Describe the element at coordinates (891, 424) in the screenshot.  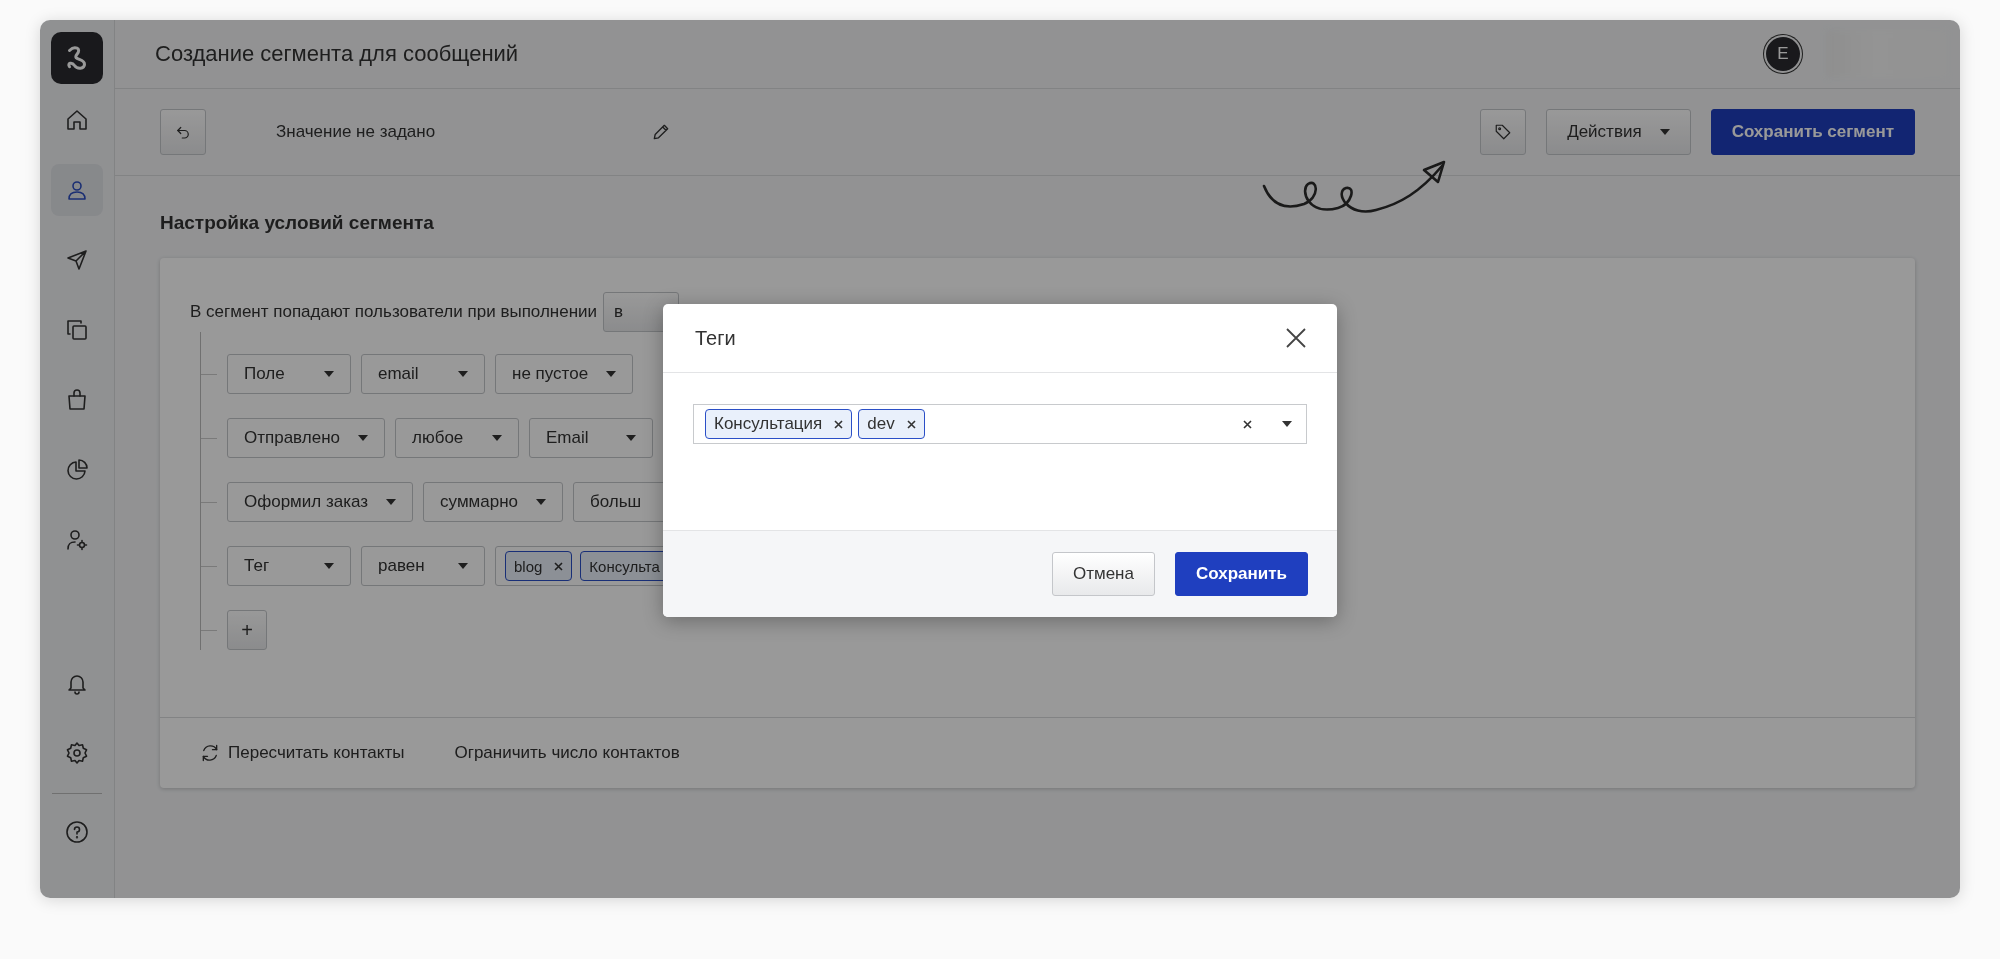
I see `tag-chip: dev` at that location.